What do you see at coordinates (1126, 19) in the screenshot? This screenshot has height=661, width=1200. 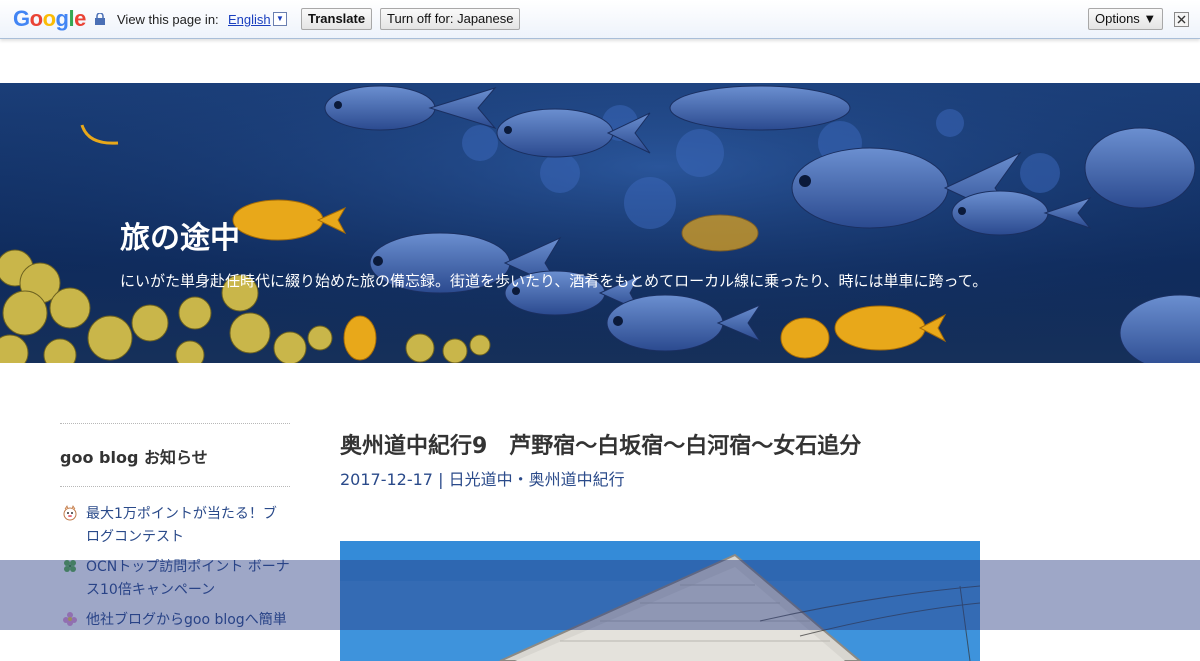 I see `options-button: Options ▼` at bounding box center [1126, 19].